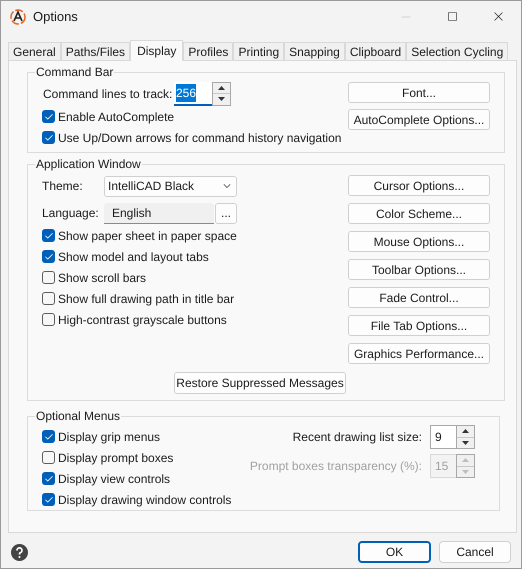 The image size is (522, 569). What do you see at coordinates (133, 257) in the screenshot?
I see `checkbox-label: Show model and layout tabs` at bounding box center [133, 257].